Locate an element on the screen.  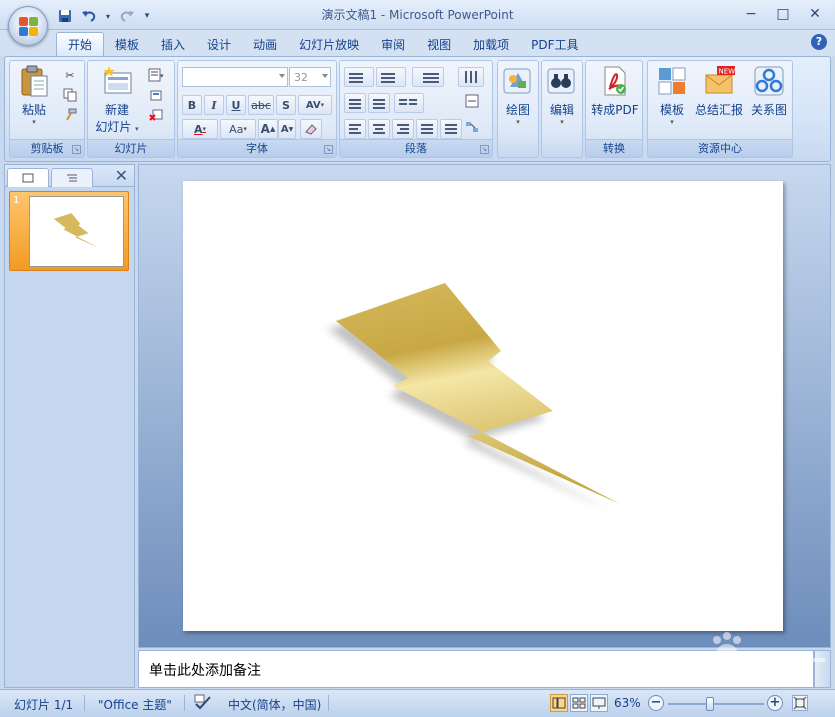
clear-format-button is located at coordinates (311, 129).